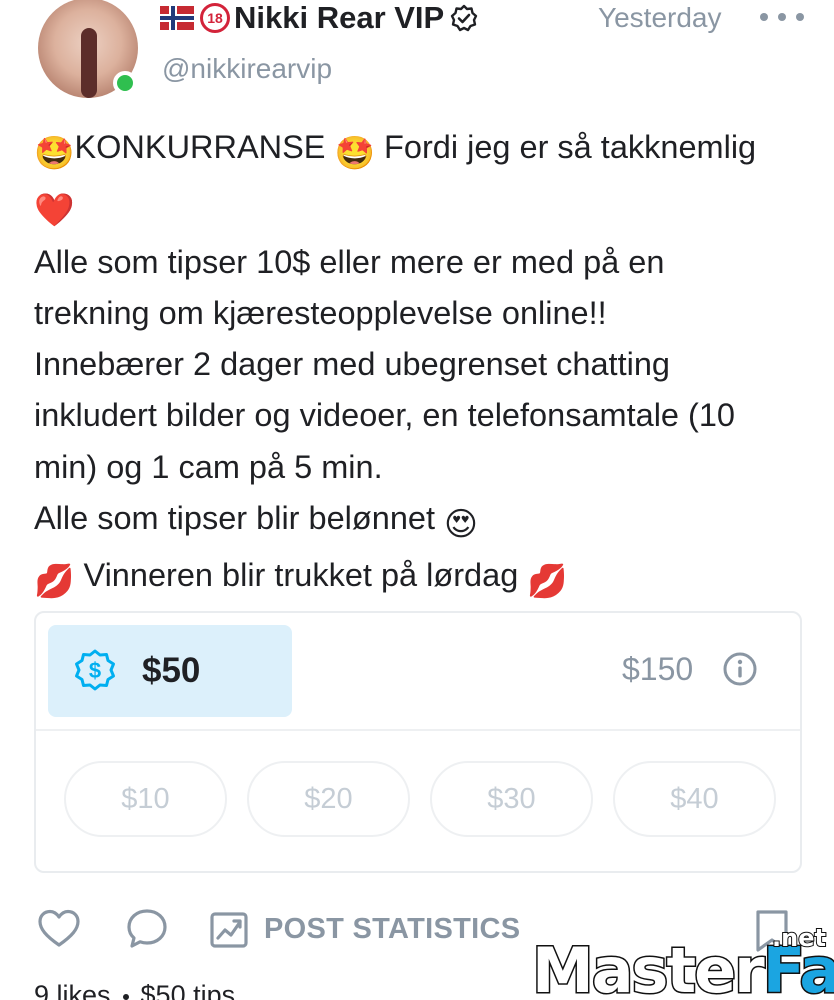 The height and width of the screenshot is (1000, 834). I want to click on post-line: ❤️, so click(424, 207).